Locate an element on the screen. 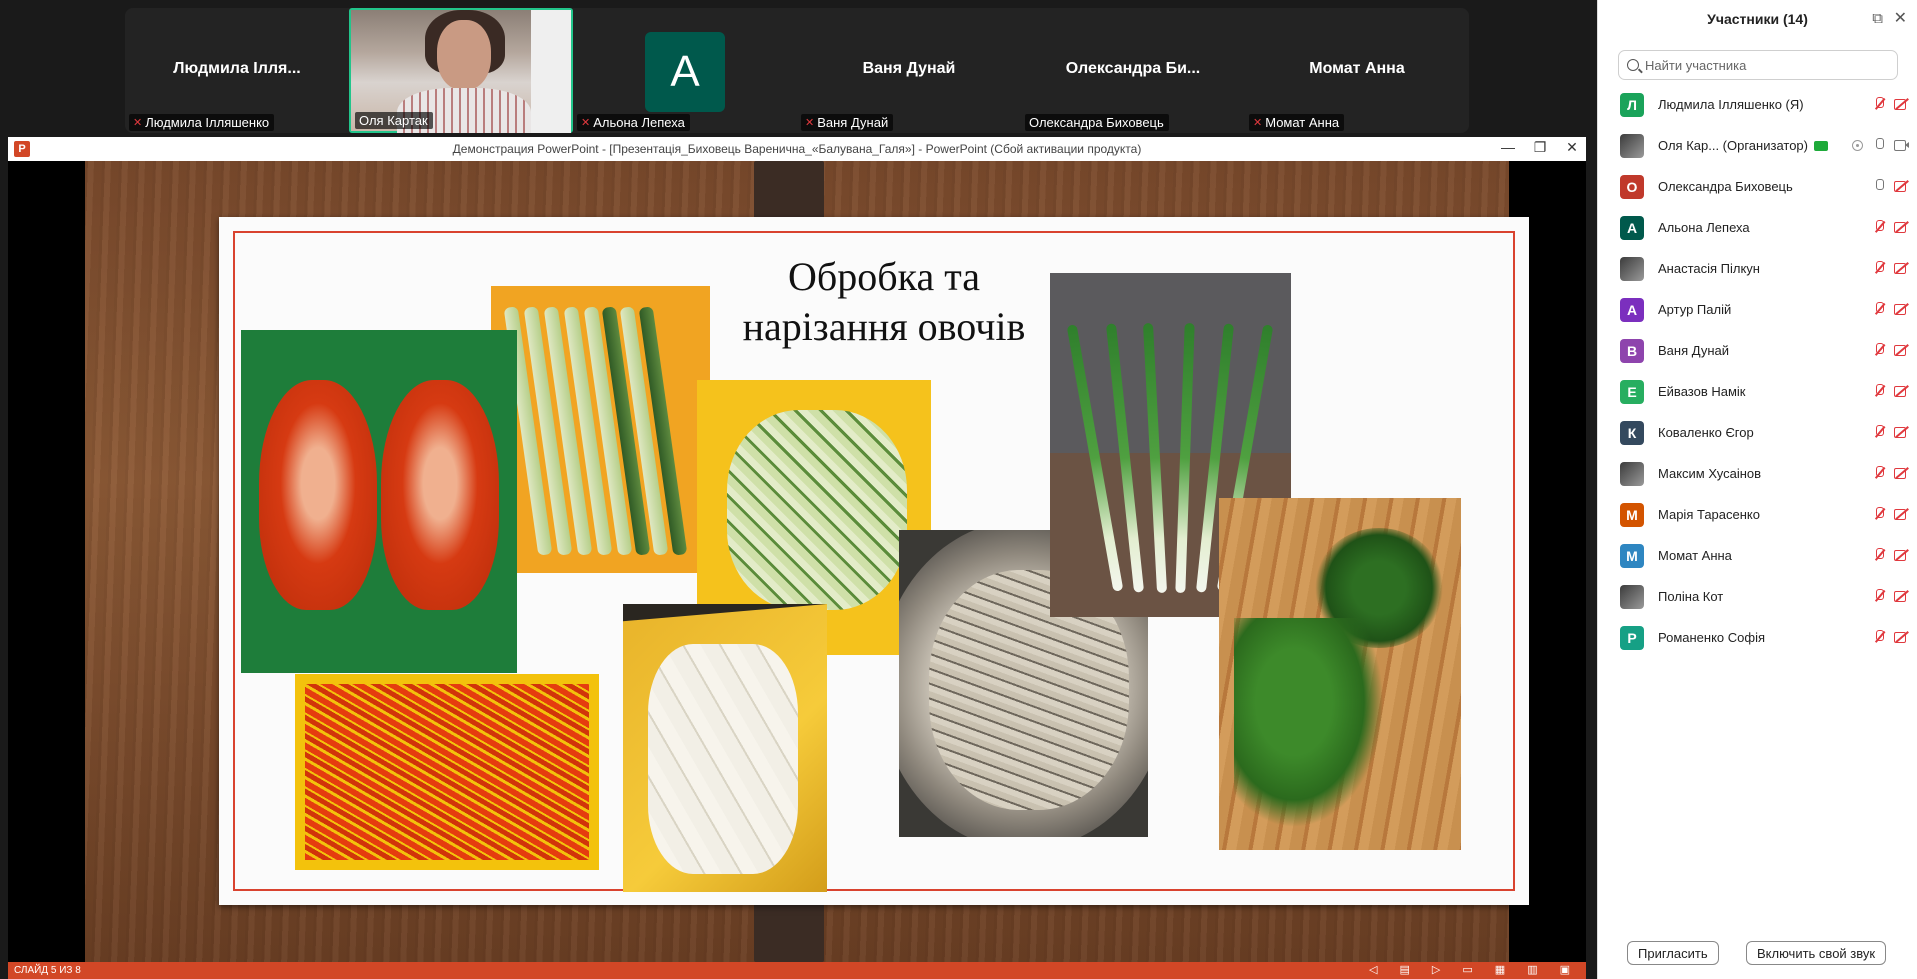 This screenshot has height=979, width=1917. participant-row: А Альона Лепеха is located at coordinates (1757, 227).